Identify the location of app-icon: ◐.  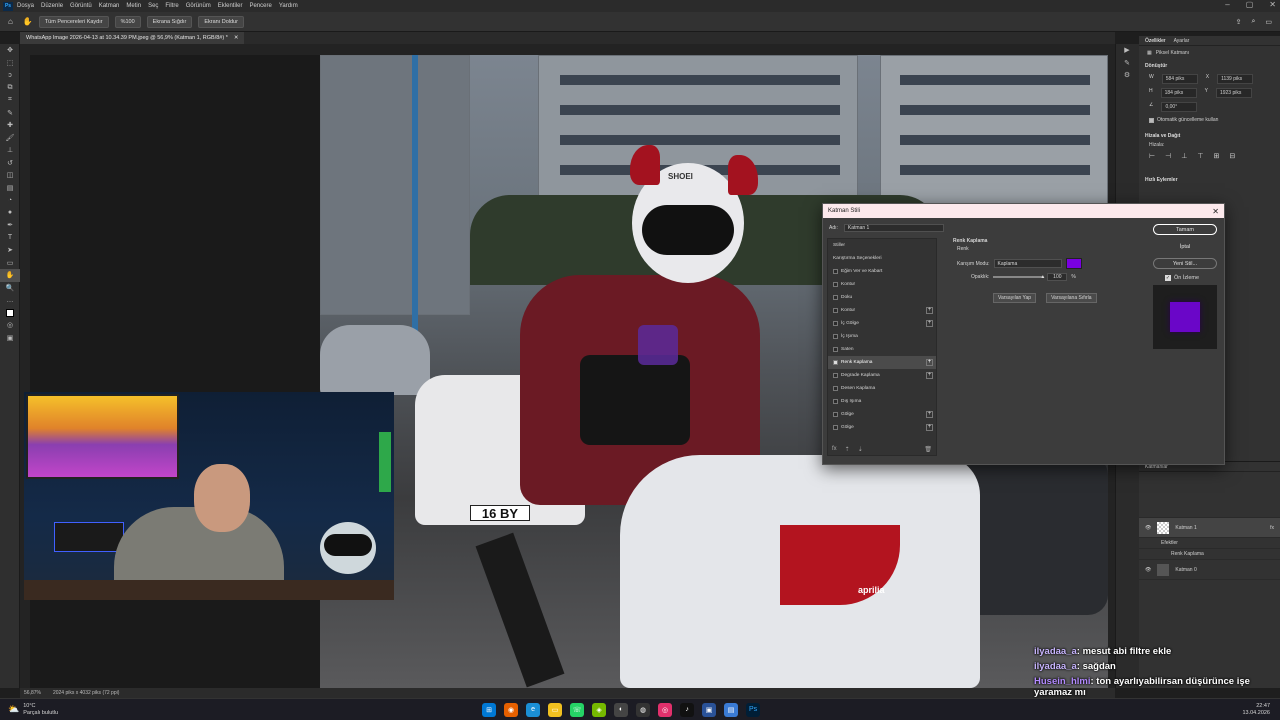
(621, 709).